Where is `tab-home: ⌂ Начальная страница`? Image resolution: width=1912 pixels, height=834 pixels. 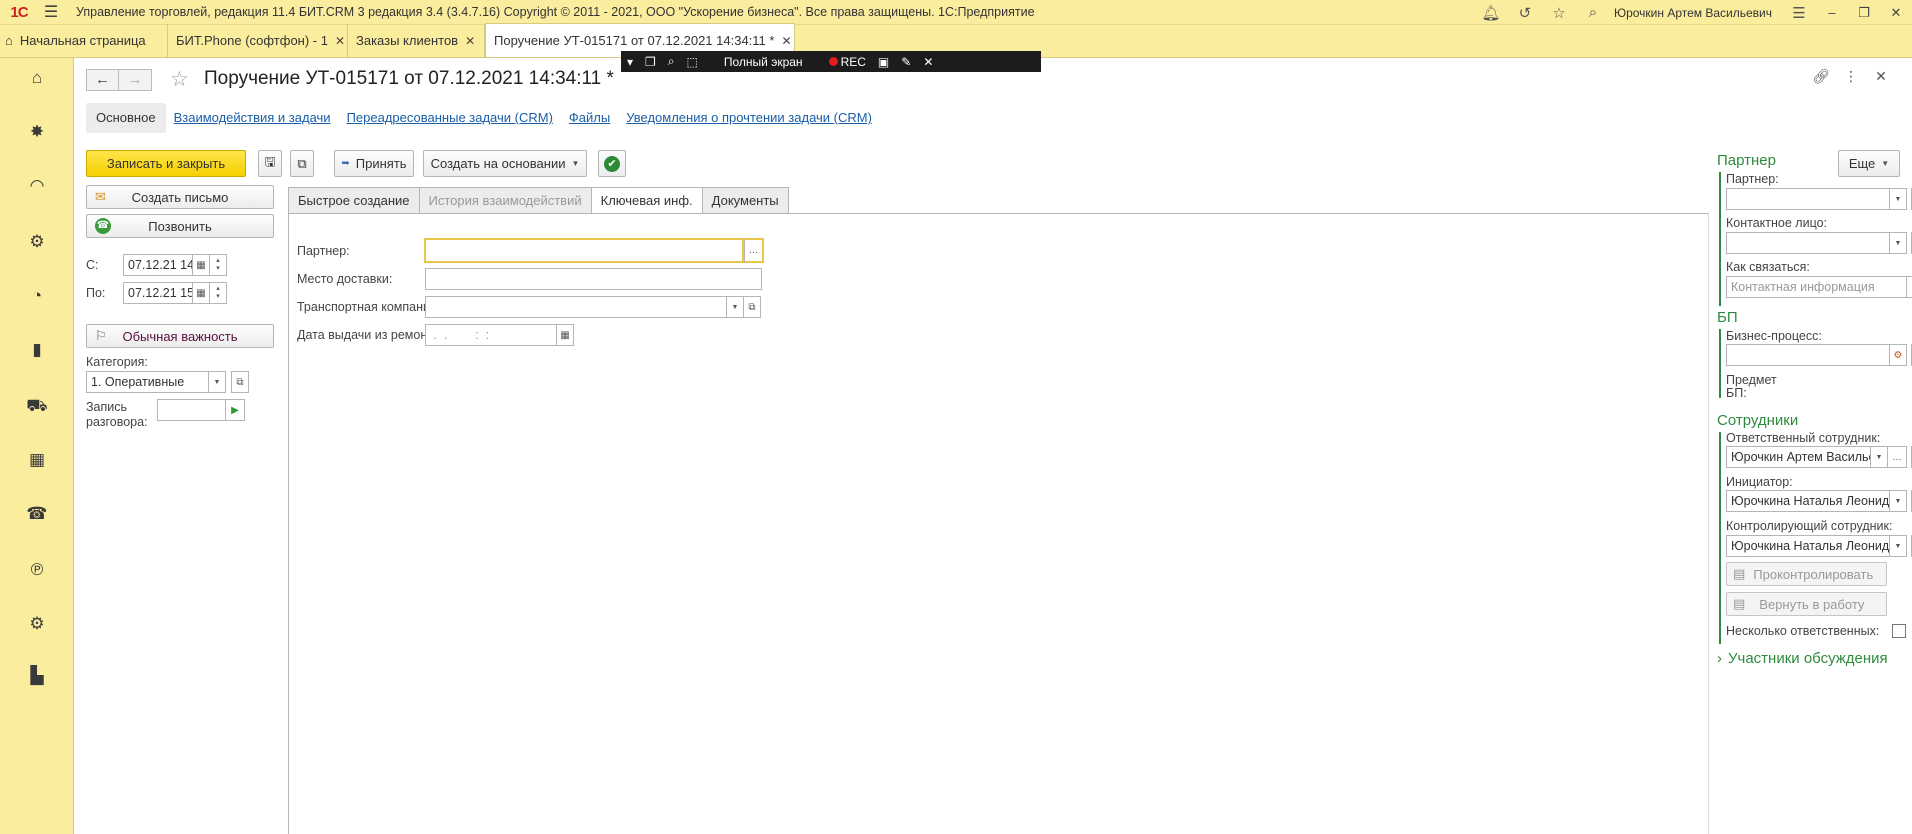 tab-home: ⌂ Начальная страница is located at coordinates (84, 40).